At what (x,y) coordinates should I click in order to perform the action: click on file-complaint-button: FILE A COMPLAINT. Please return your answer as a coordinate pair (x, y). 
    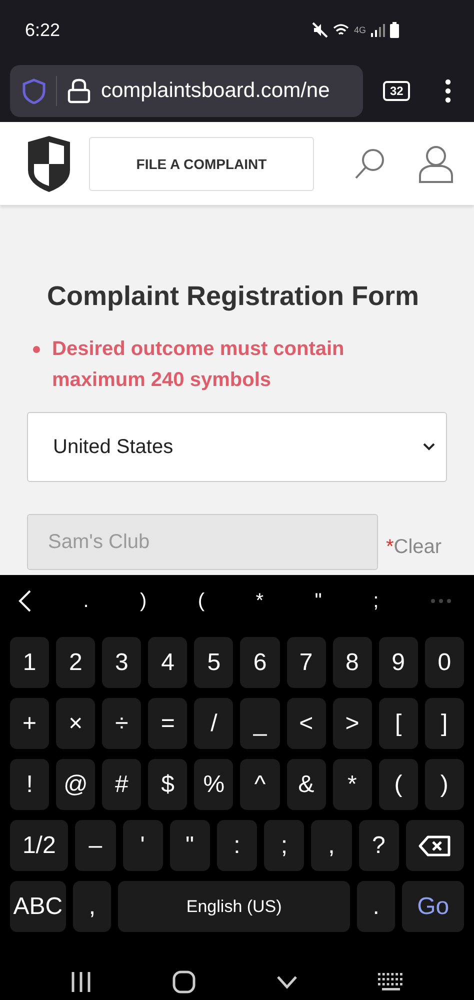
    Looking at the image, I should click on (201, 163).